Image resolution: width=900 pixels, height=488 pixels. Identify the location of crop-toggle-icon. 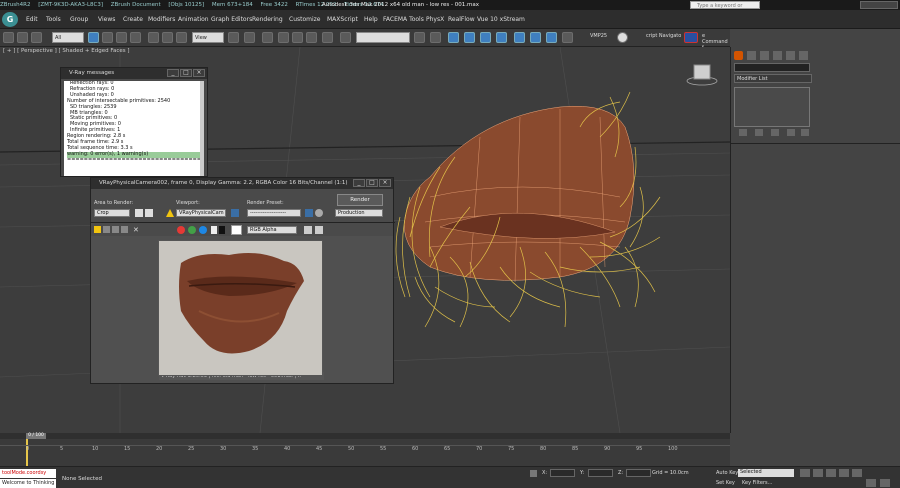
(139, 213).